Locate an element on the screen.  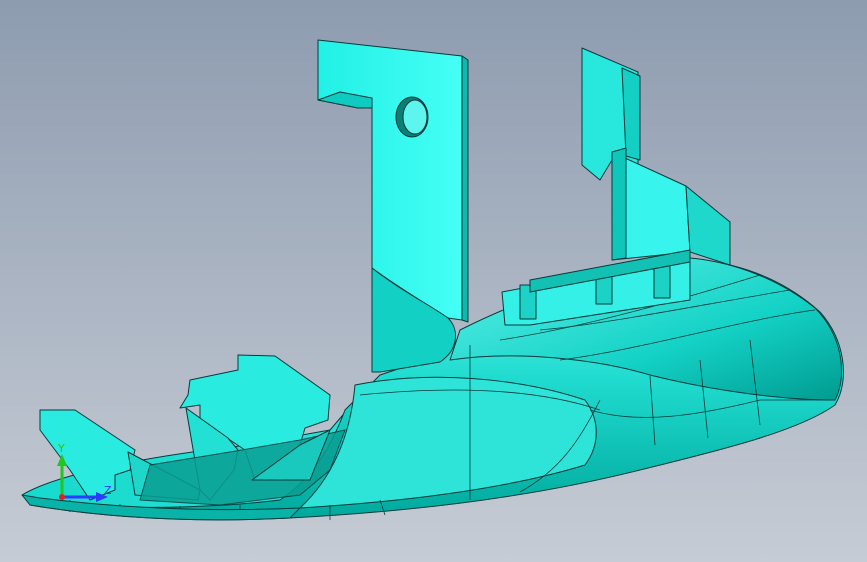
z-axis-label: Z is located at coordinates (108, 490).